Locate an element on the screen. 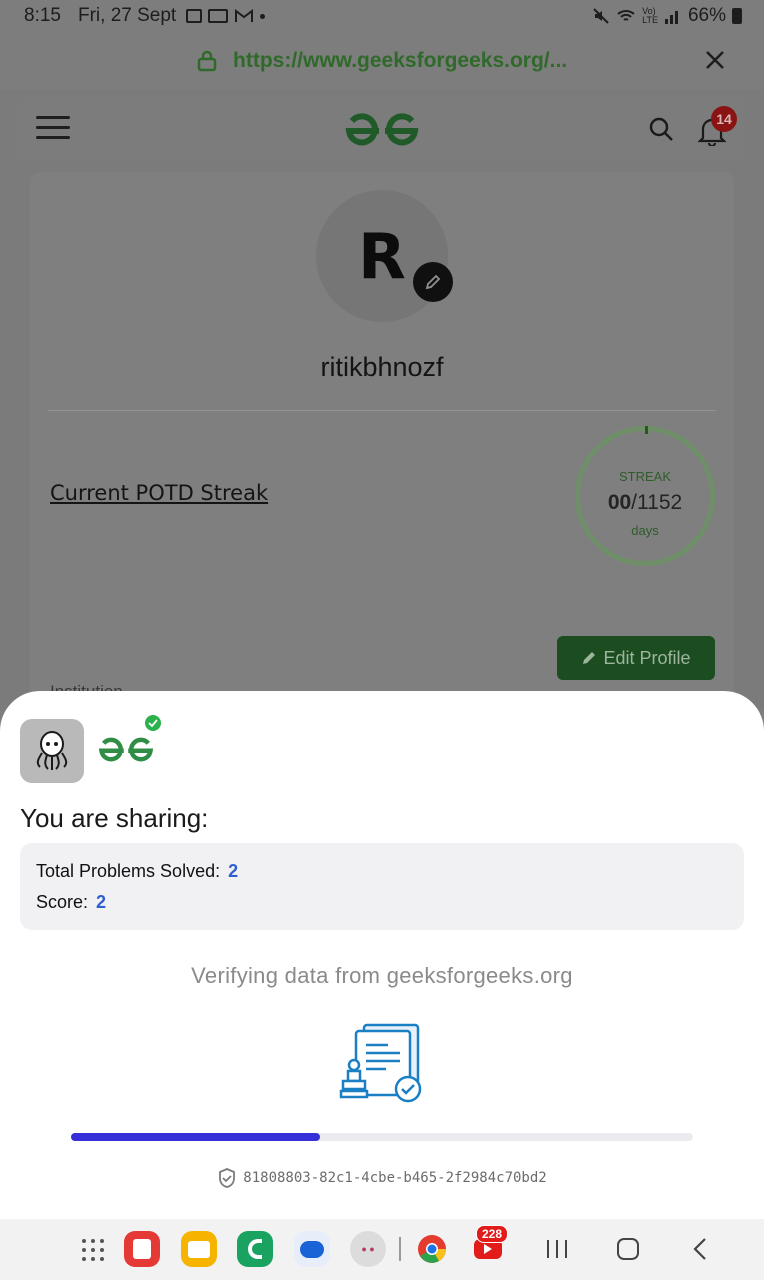  volte-icon: Vo) LTE is located at coordinates (650, 15).